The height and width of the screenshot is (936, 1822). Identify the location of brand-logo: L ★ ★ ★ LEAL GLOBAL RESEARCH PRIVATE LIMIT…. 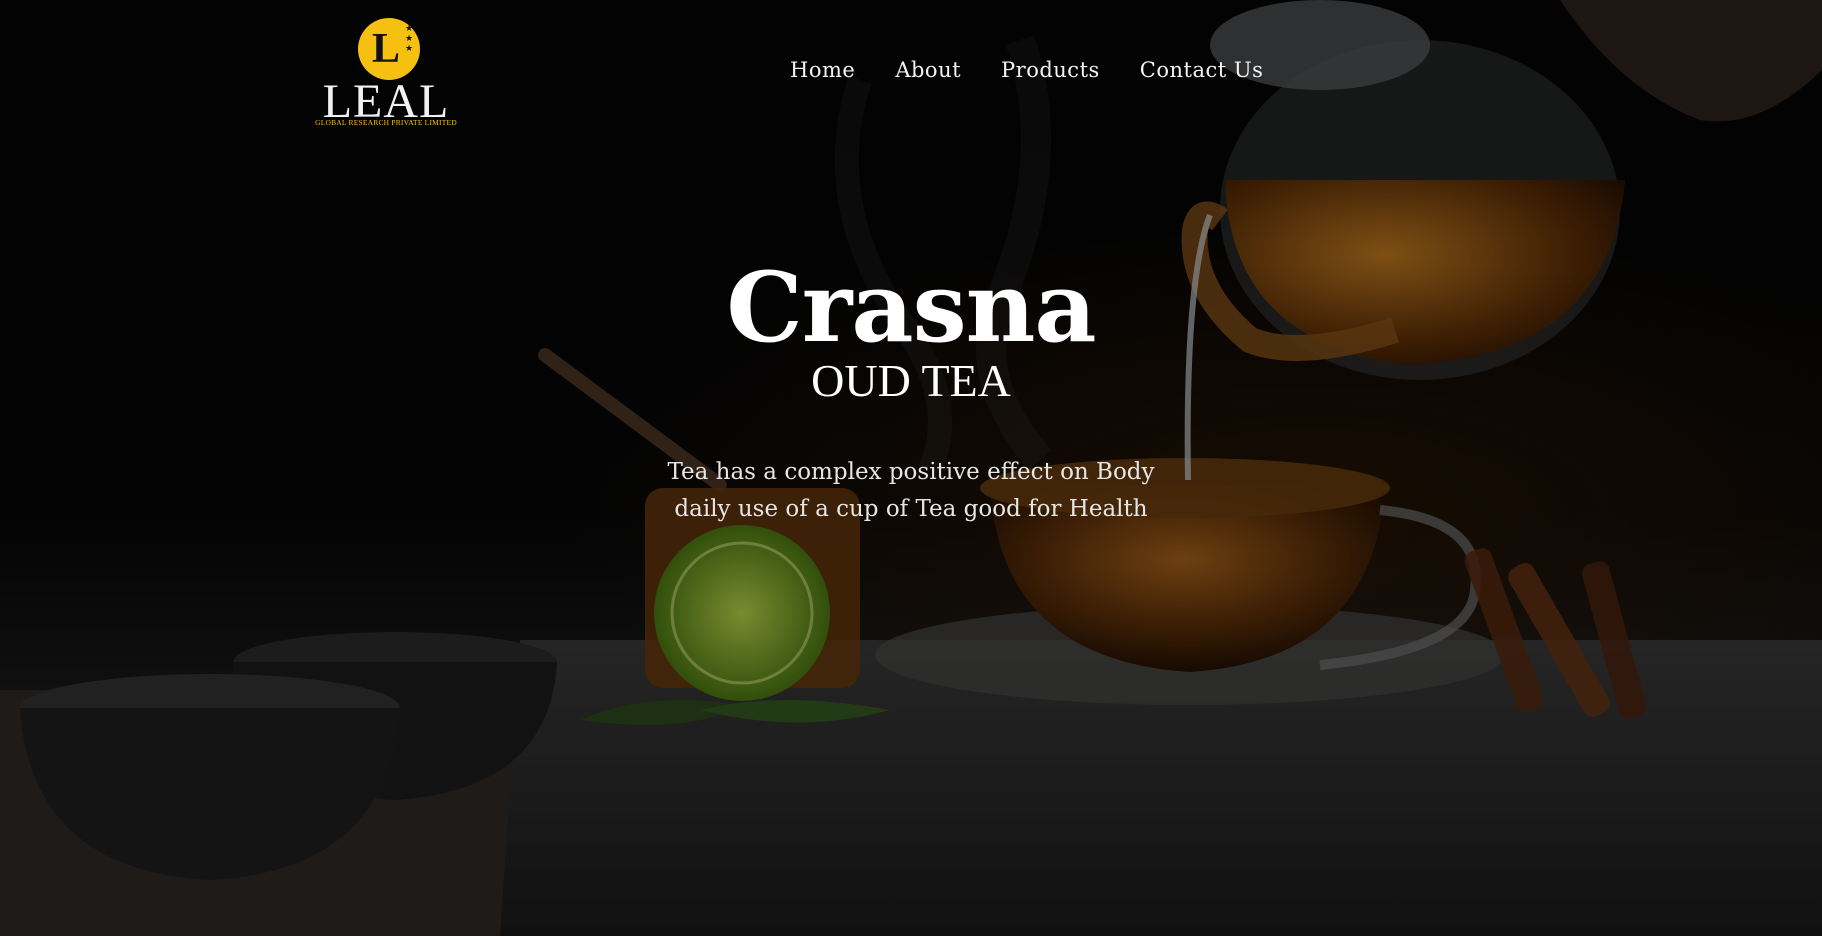
(386, 74).